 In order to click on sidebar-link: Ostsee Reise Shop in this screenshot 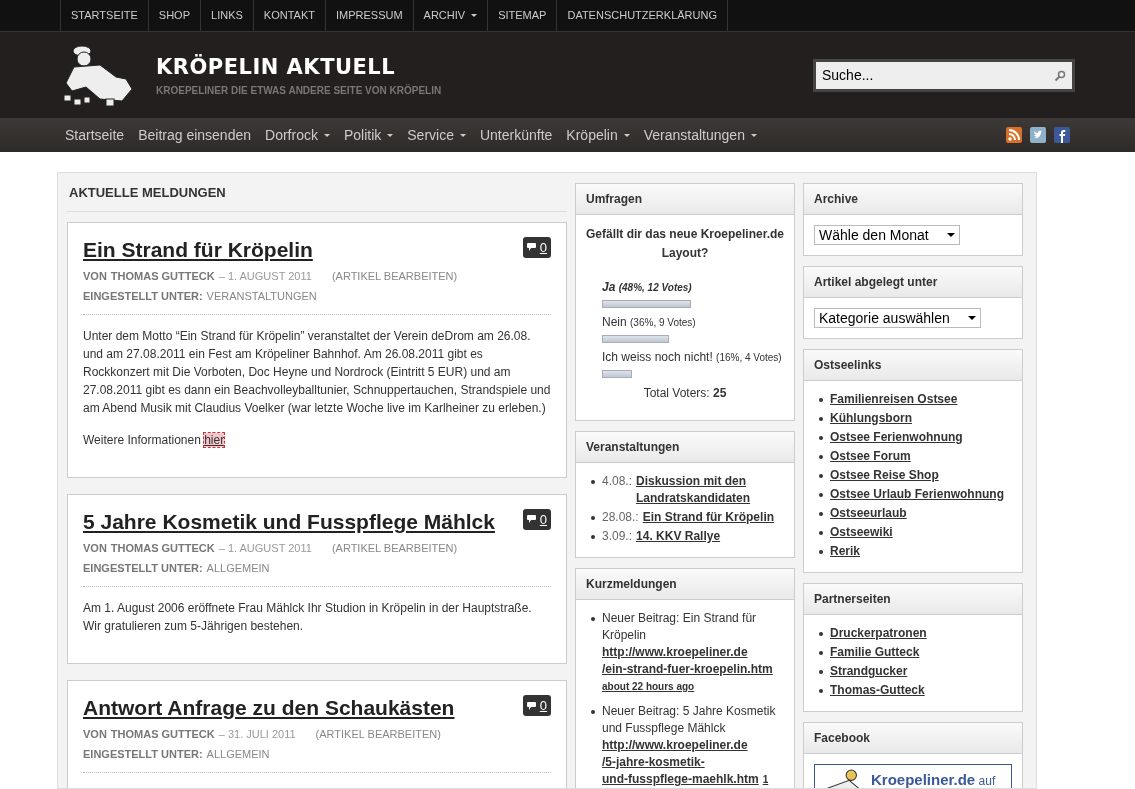, I will do `click(884, 475)`.